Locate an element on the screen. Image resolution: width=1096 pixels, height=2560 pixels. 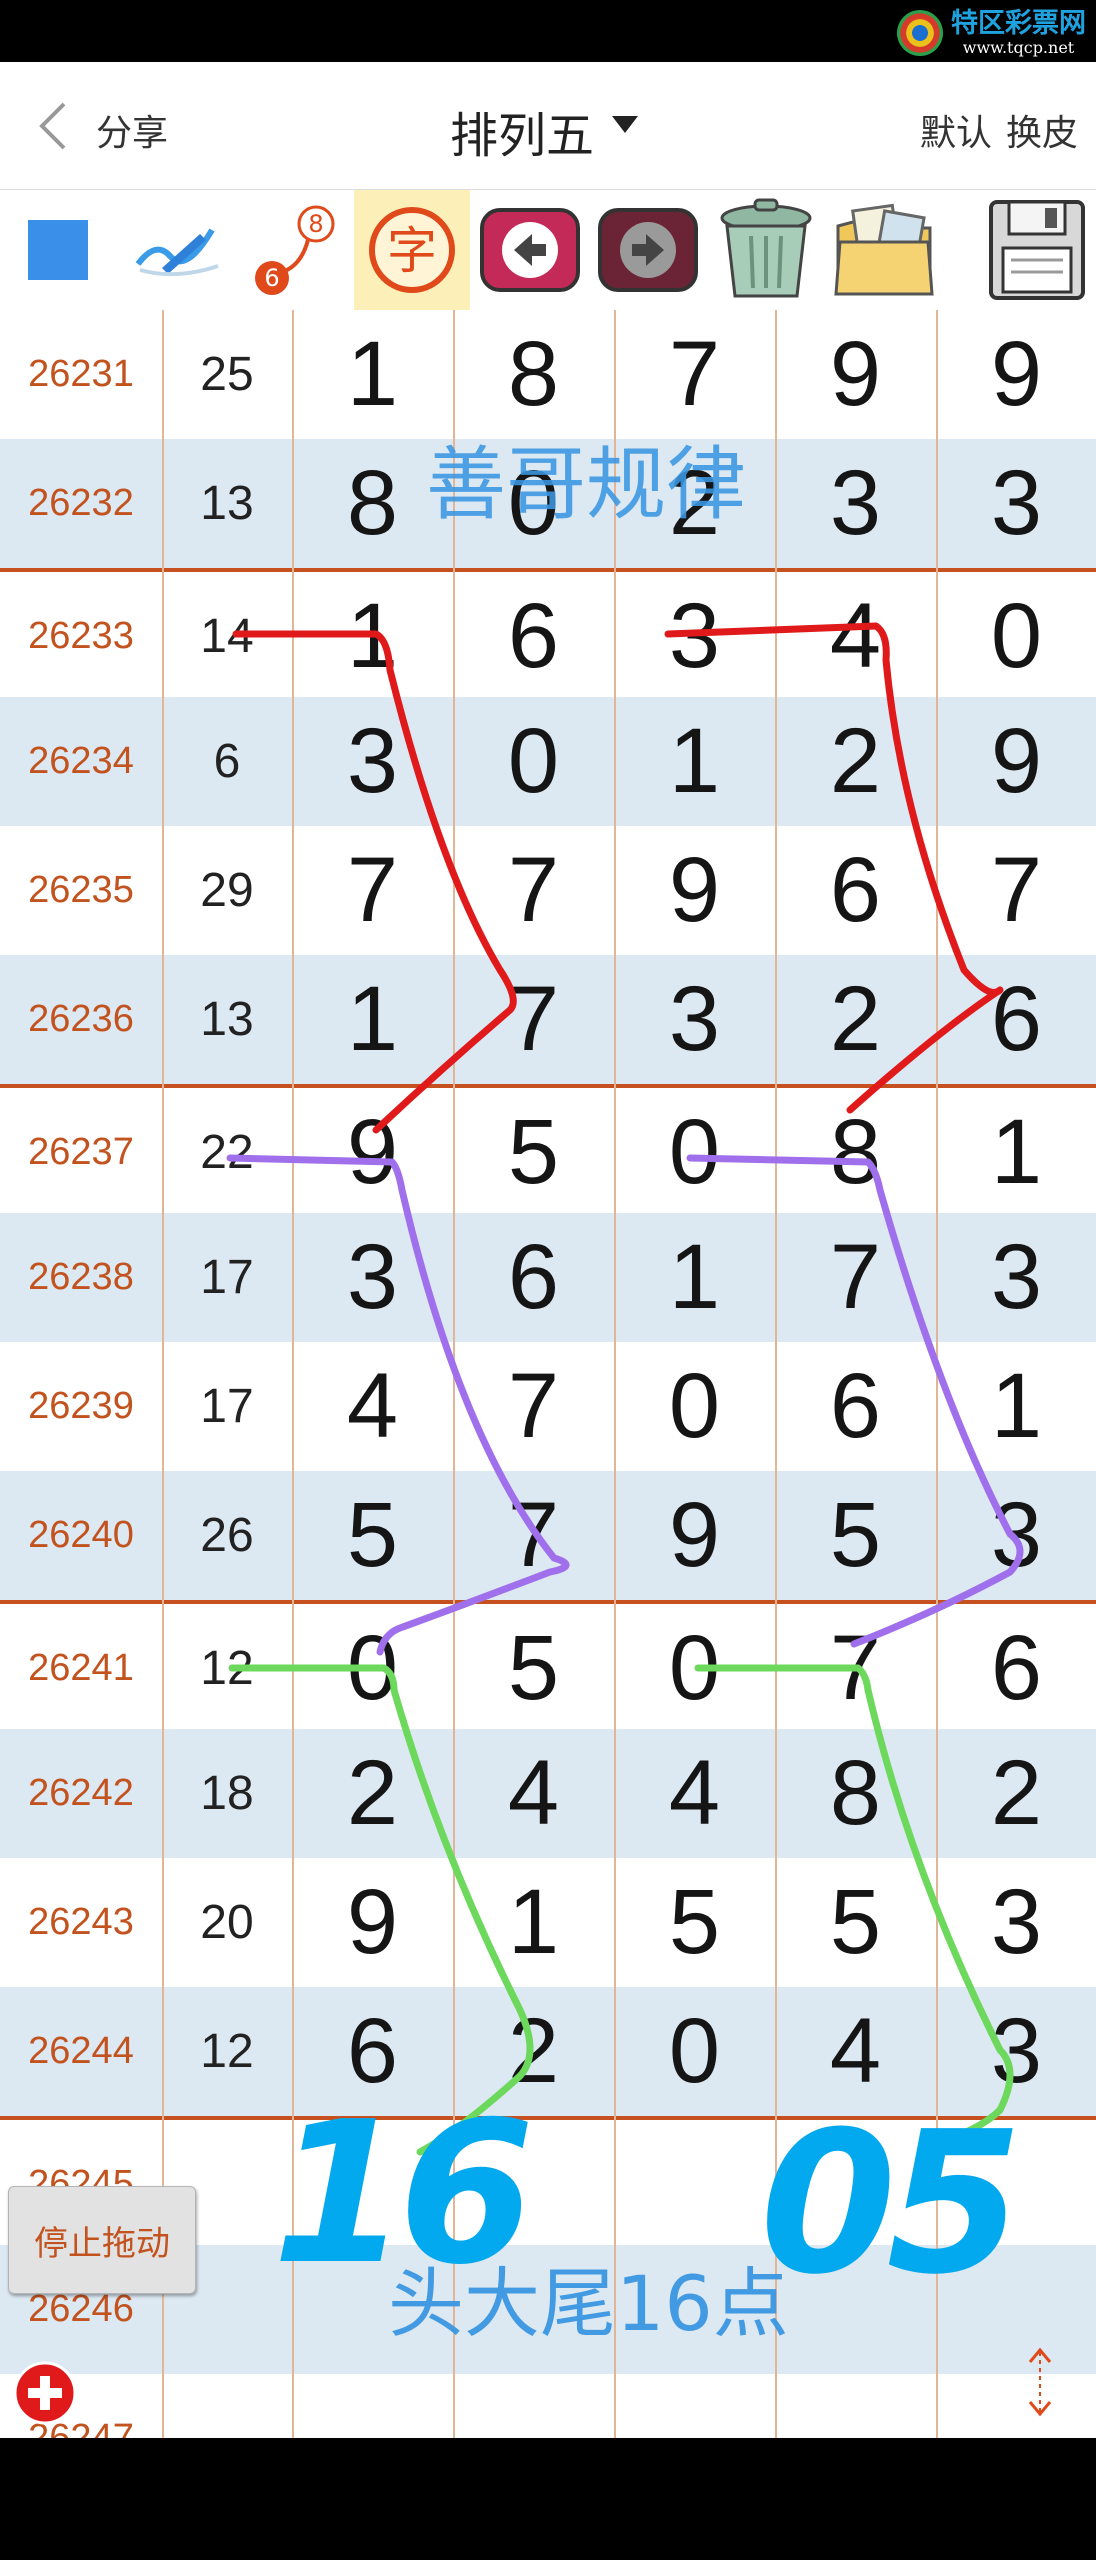
table-row: 26240 26 5 7 9 5 3 is located at coordinates (548, 1535).